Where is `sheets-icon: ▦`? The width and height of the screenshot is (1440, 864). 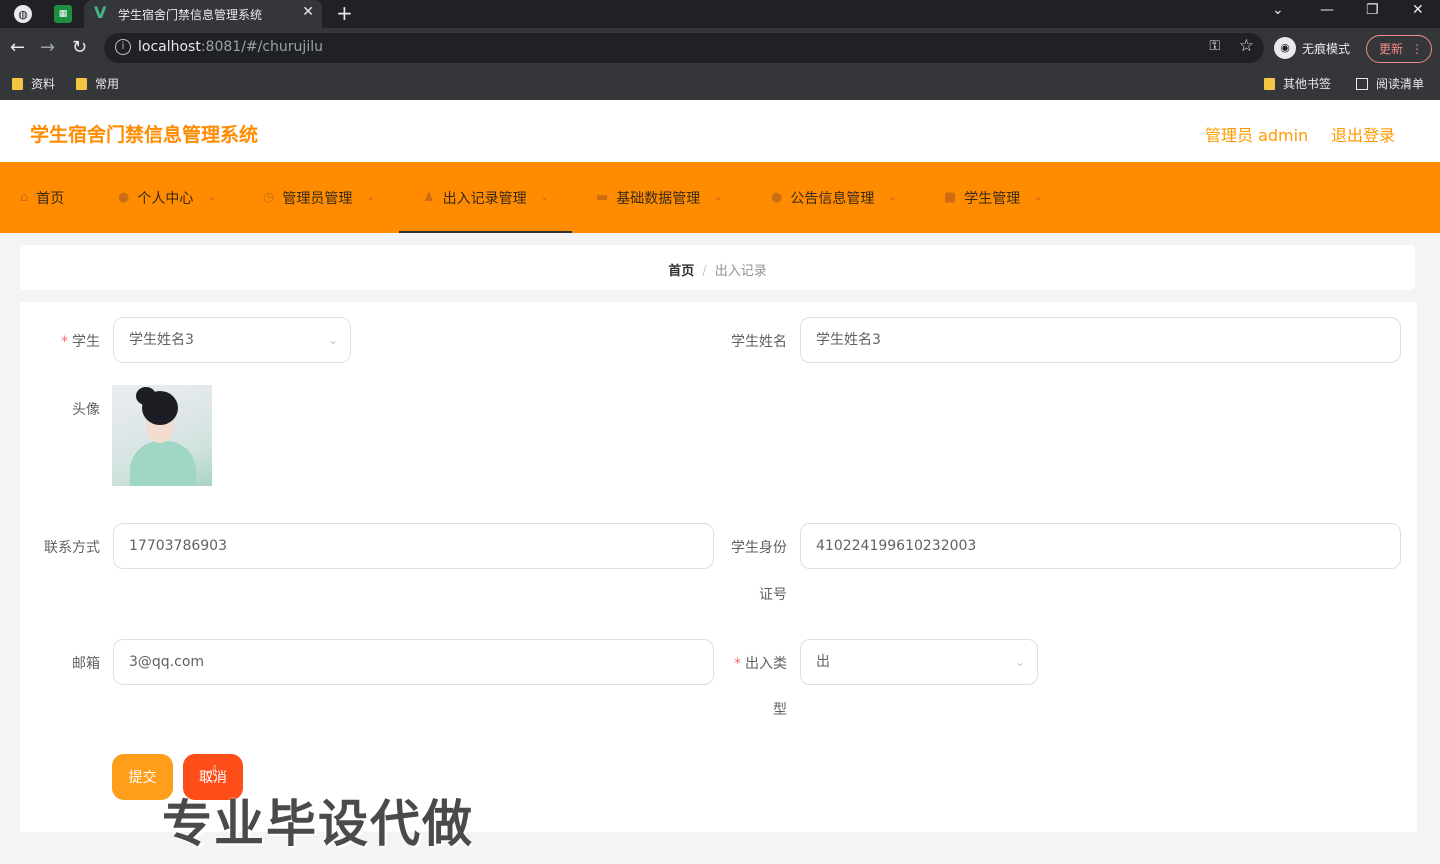 sheets-icon: ▦ is located at coordinates (63, 14).